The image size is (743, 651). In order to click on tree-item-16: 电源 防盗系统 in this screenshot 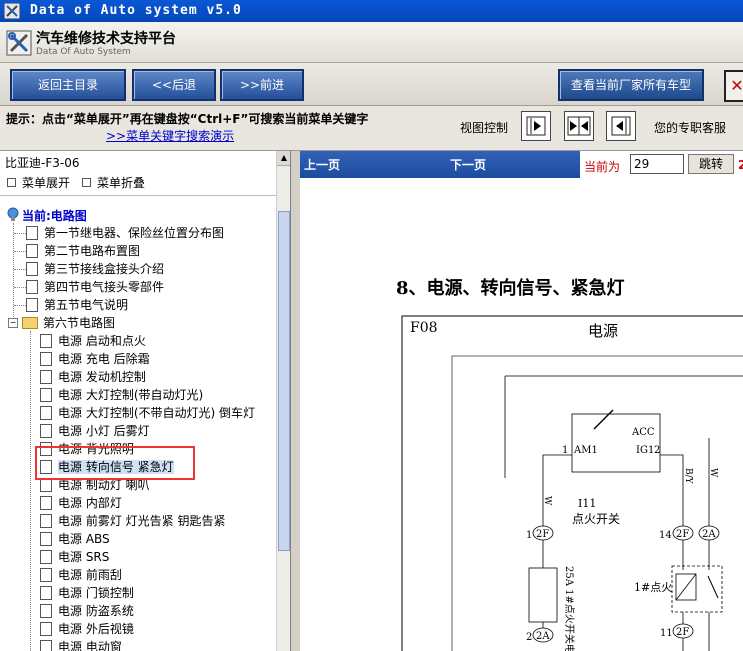, I will do `click(87, 611)`.